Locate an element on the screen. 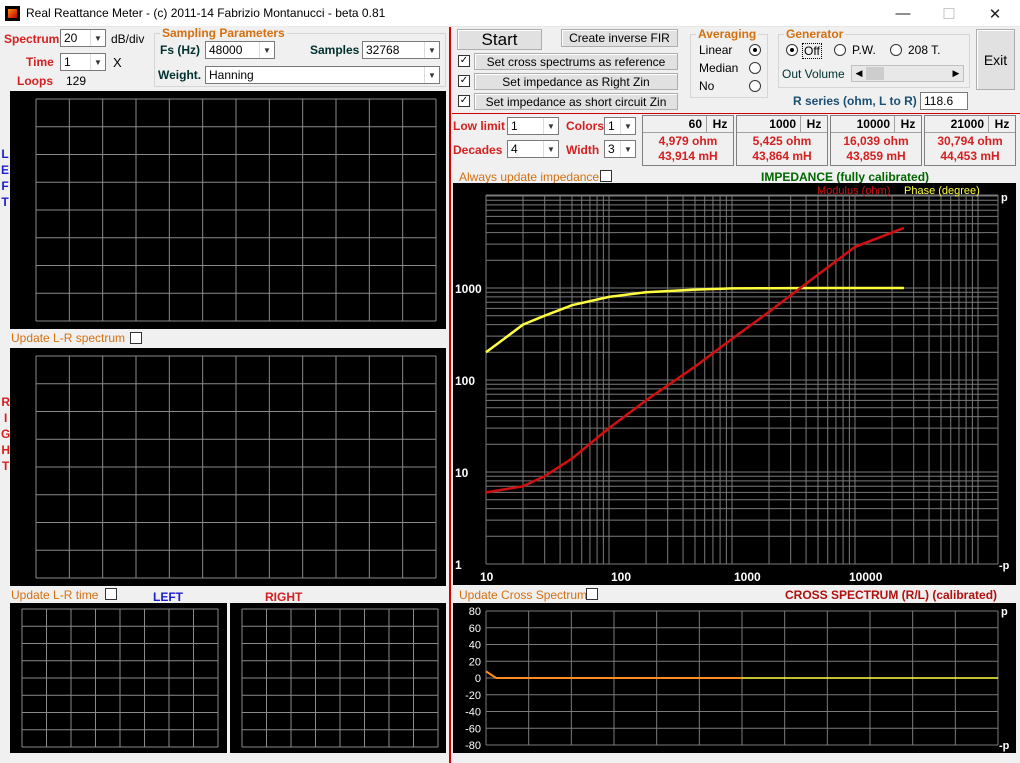 This screenshot has height=763, width=1020. update-lr-time-checkbox is located at coordinates (111, 594).